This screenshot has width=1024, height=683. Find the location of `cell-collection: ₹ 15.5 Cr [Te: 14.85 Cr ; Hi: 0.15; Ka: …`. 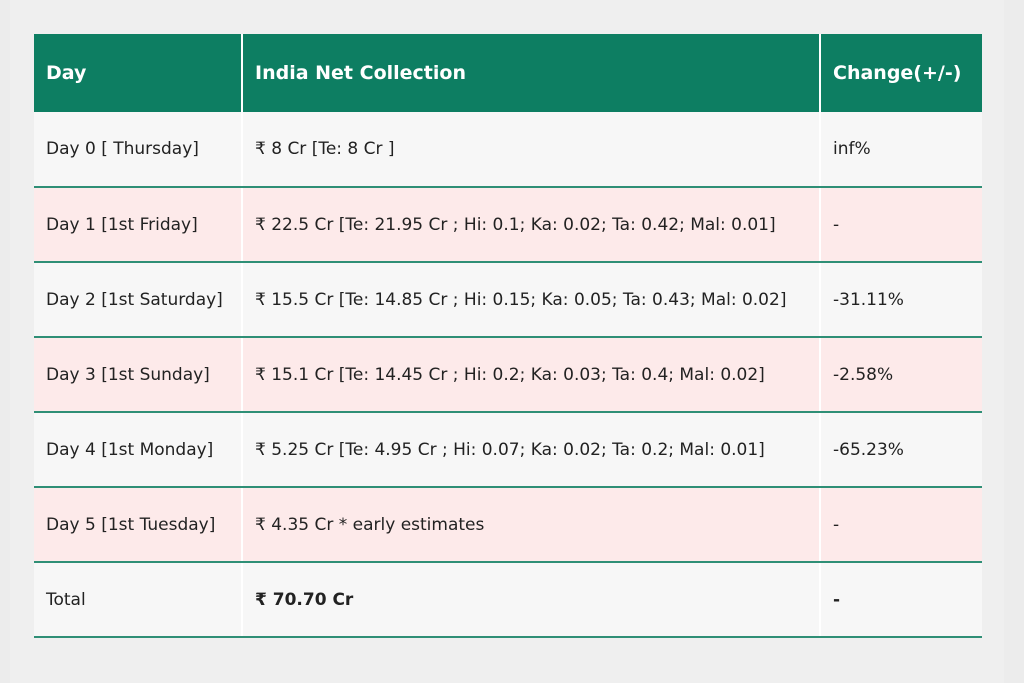

cell-collection: ₹ 15.5 Cr [Te: 14.85 Cr ; Hi: 0.15; Ka: … is located at coordinates (531, 300).